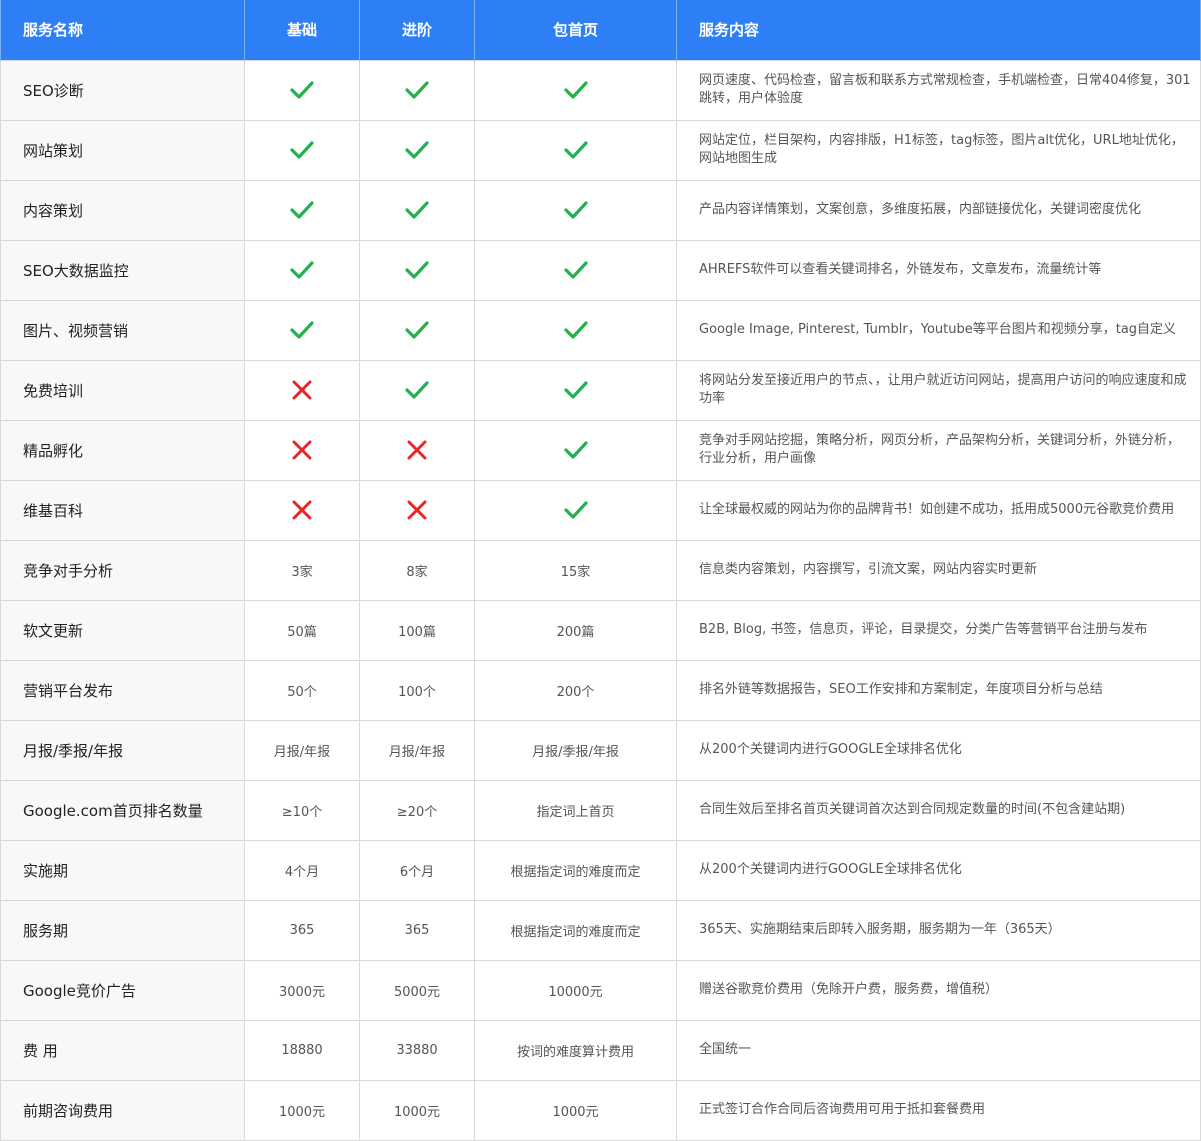 The width and height of the screenshot is (1201, 1141). What do you see at coordinates (302, 750) in the screenshot?
I see `basic-value-cell: 月报/年报` at bounding box center [302, 750].